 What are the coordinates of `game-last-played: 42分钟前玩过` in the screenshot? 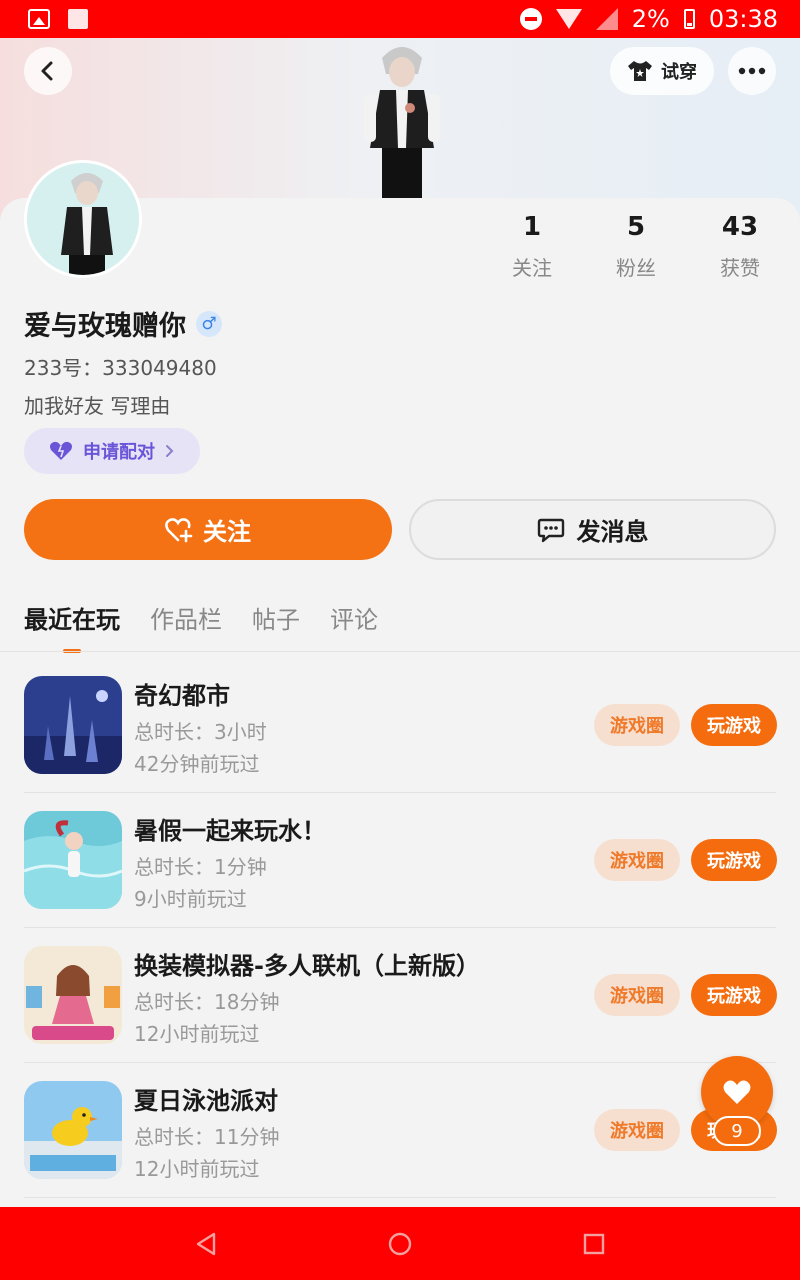 It's located at (197, 764).